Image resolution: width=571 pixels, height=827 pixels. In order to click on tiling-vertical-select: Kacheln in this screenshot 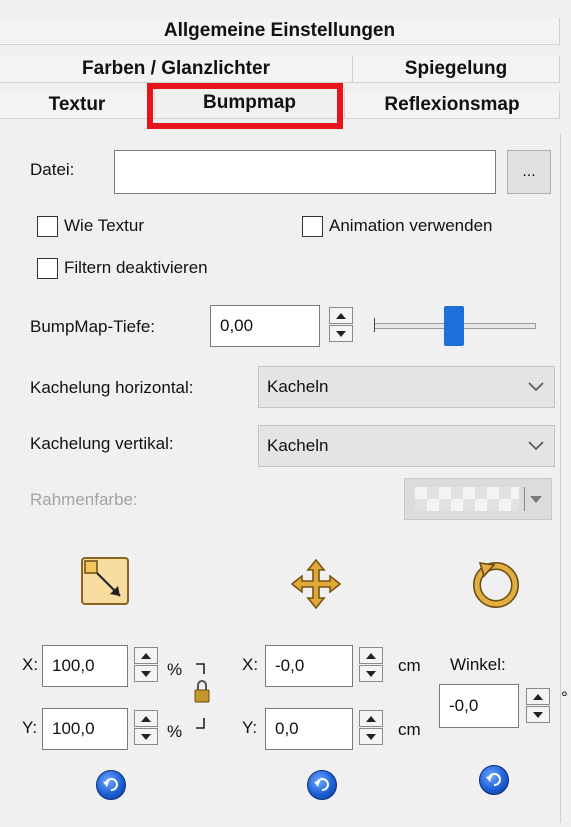, I will do `click(406, 446)`.